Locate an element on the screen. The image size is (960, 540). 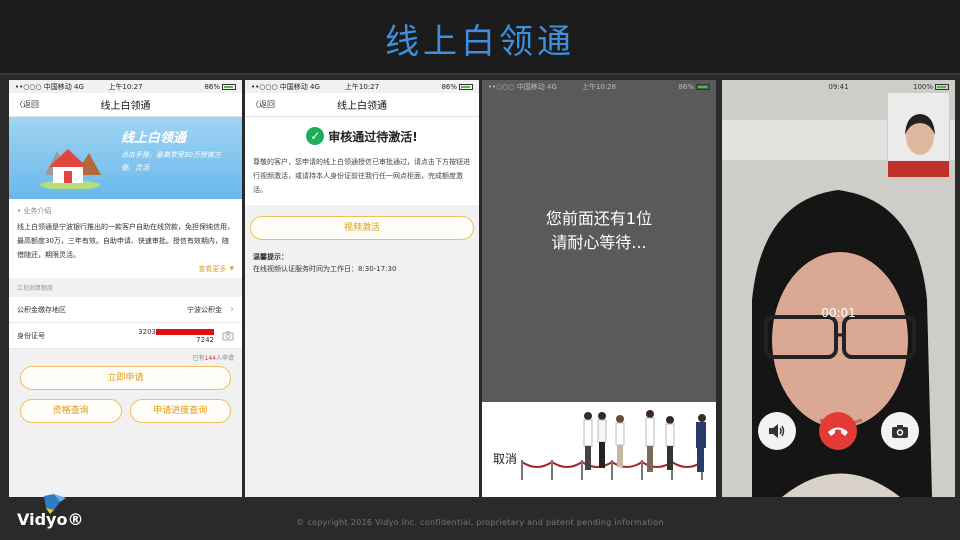
id-number-label: 身份证号 is located at coordinates (31, 335).